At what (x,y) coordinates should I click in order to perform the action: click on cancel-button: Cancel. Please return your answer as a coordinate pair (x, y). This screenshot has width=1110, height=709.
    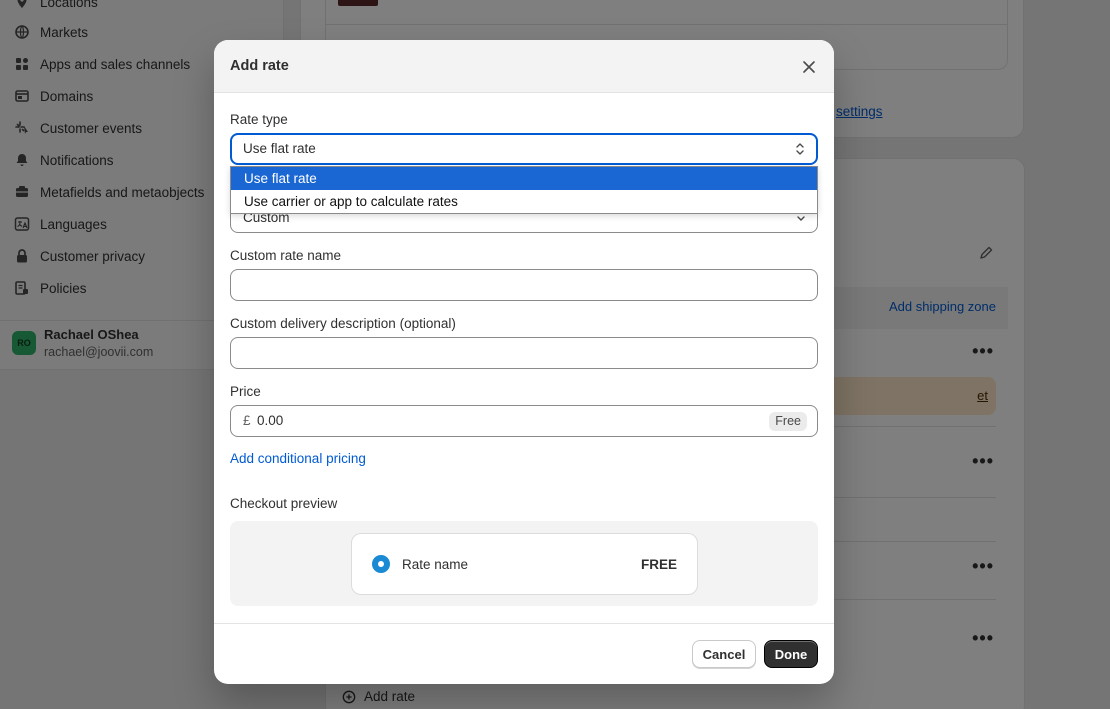
    Looking at the image, I should click on (724, 654).